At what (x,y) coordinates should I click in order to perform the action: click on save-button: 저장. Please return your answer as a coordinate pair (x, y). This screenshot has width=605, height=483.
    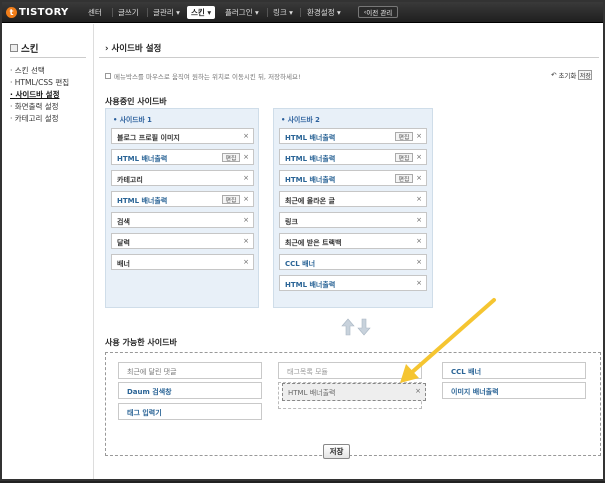
    Looking at the image, I should click on (336, 451).